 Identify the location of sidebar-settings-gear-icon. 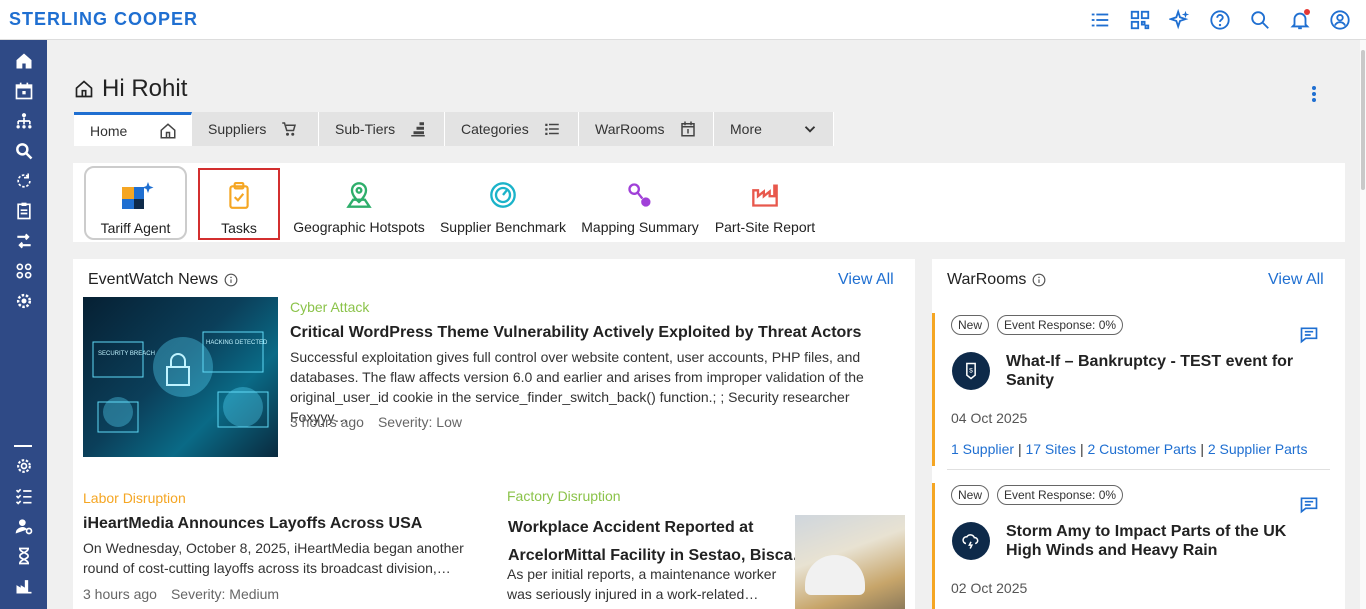
(24, 301).